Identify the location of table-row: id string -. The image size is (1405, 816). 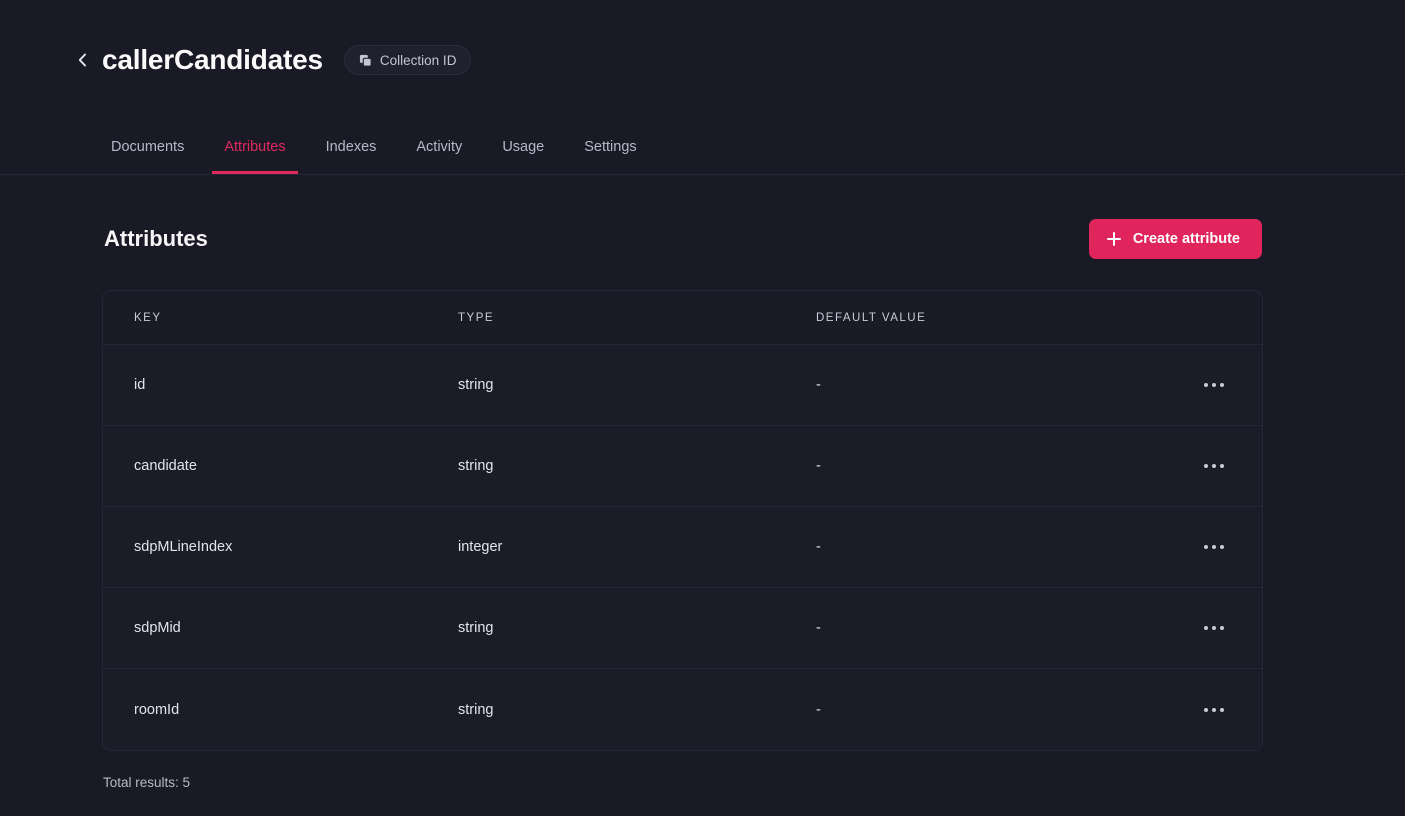
(682, 385).